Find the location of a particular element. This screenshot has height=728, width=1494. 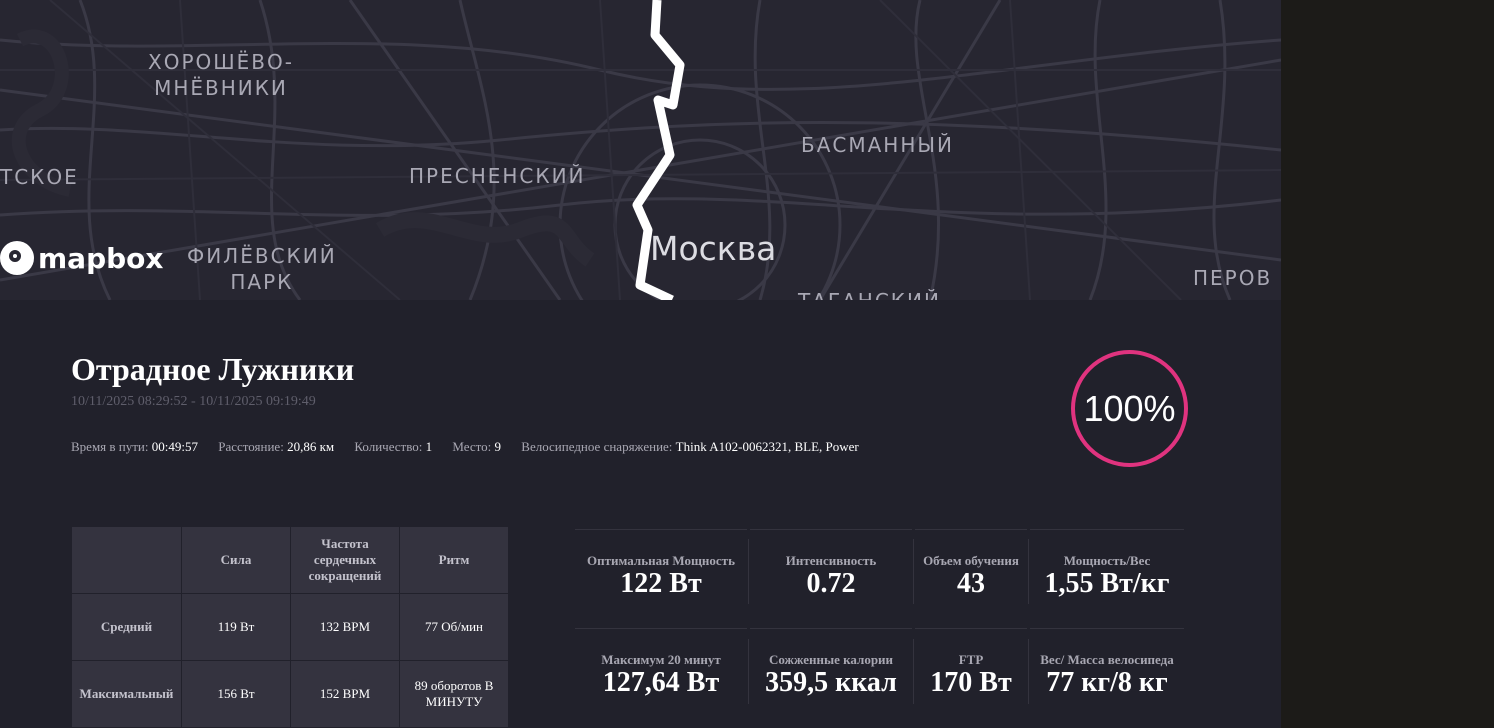

table-cell: 89 оборотов В МИНУТУ is located at coordinates (454, 694).